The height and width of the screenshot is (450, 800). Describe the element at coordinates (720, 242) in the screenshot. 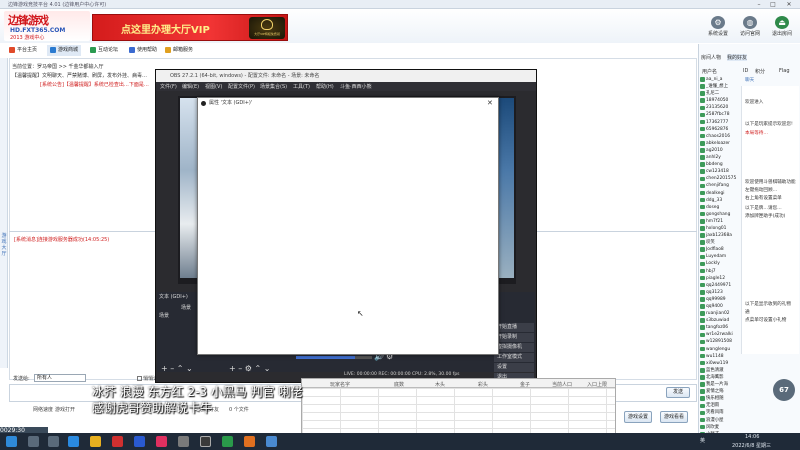

I see `user-list-item: 叹笑` at that location.